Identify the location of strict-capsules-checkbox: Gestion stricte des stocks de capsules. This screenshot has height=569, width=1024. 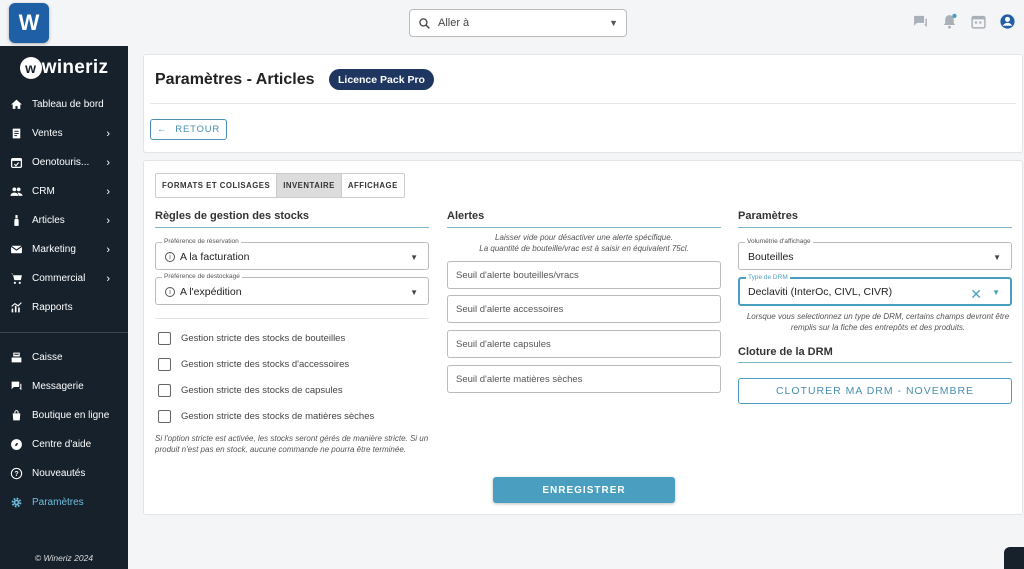
(250, 390).